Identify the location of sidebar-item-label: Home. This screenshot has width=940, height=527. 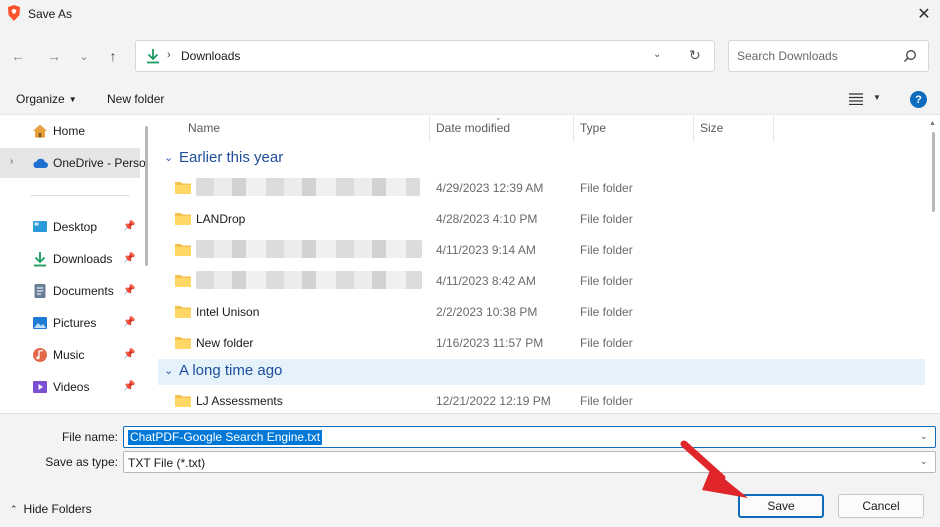
(69, 131).